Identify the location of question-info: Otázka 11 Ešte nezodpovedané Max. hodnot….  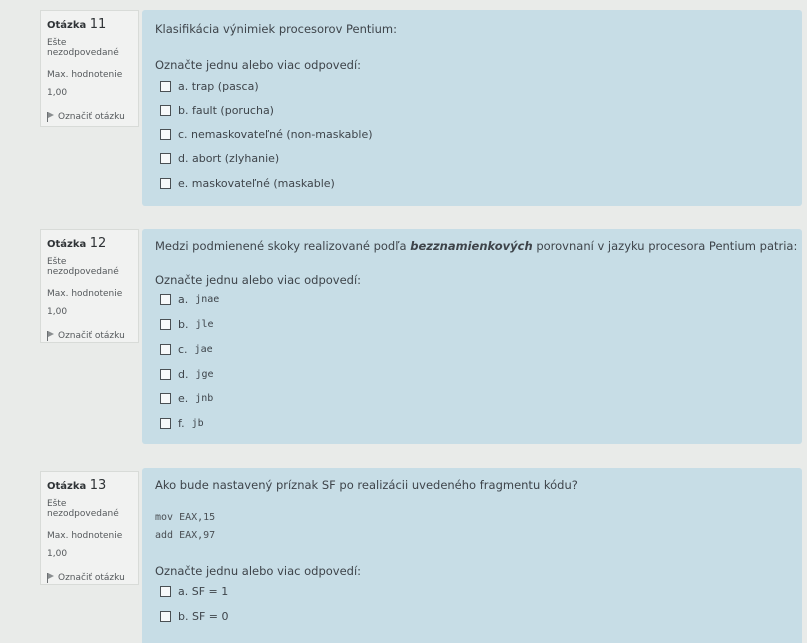
(89, 68).